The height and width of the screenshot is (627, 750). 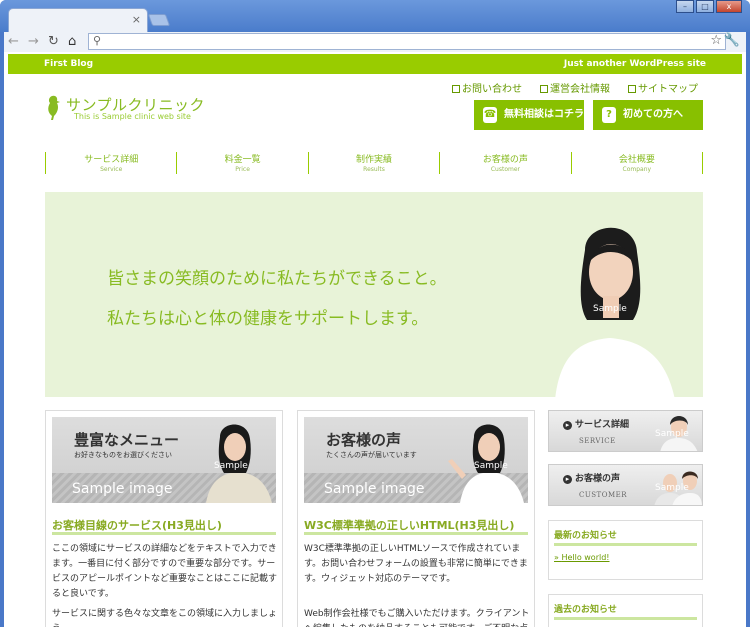 I want to click on hero-headline-1: 皆さまの笑顔のために私たちができること。, so click(x=277, y=279).